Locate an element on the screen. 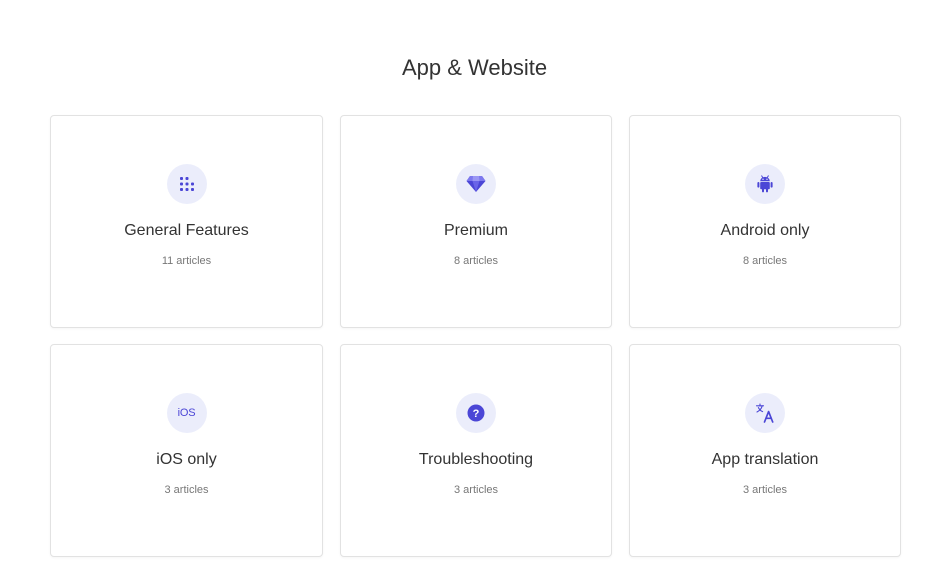 Image resolution: width=949 pixels, height=574 pixels. ios-icon-text: iOS is located at coordinates (186, 413).